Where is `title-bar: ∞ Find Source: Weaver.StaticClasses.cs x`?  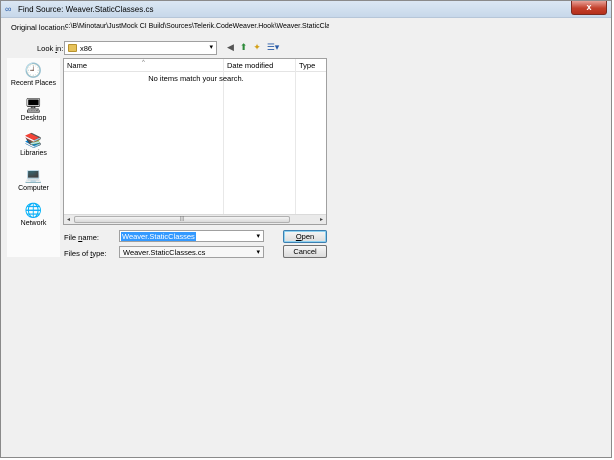
title-bar: ∞ Find Source: Weaver.StaticClasses.cs x is located at coordinates (306, 9).